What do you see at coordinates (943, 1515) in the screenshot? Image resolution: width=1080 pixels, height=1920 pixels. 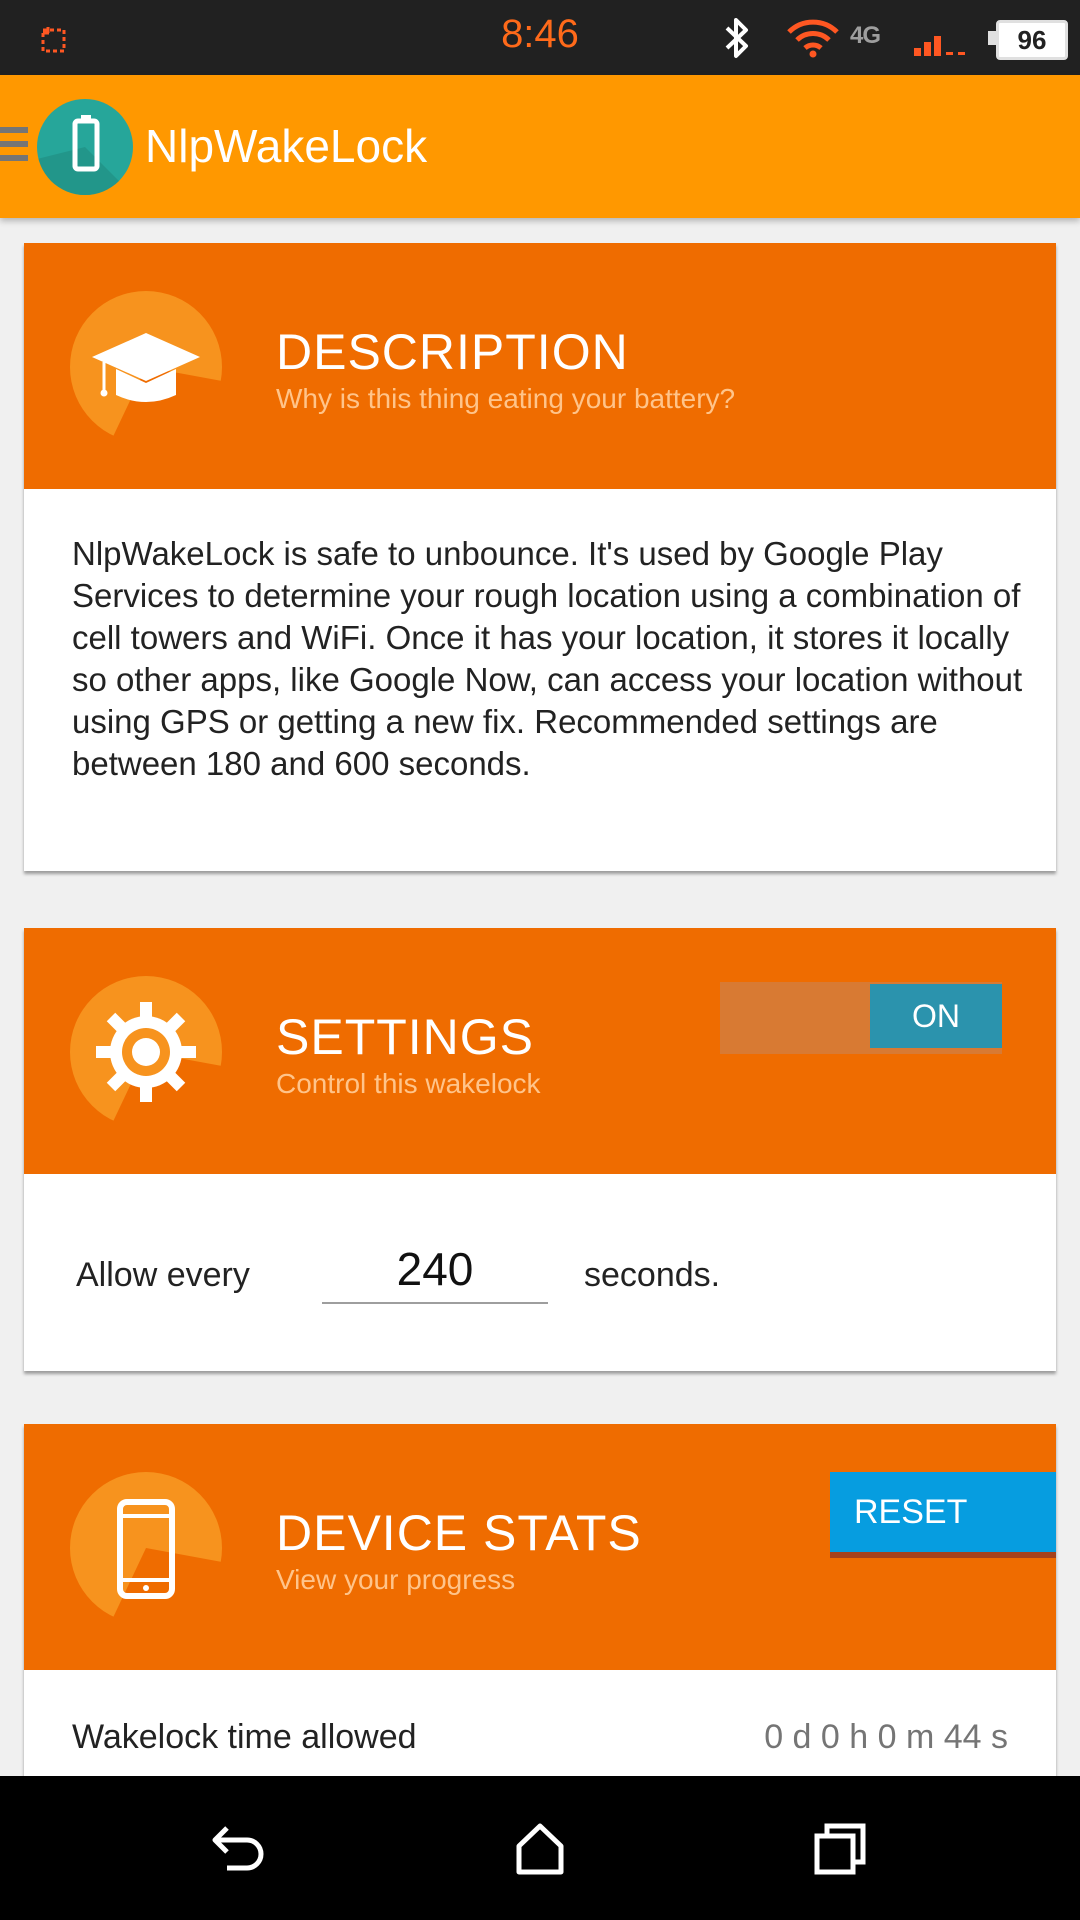 I see `reset-button: RESET` at bounding box center [943, 1515].